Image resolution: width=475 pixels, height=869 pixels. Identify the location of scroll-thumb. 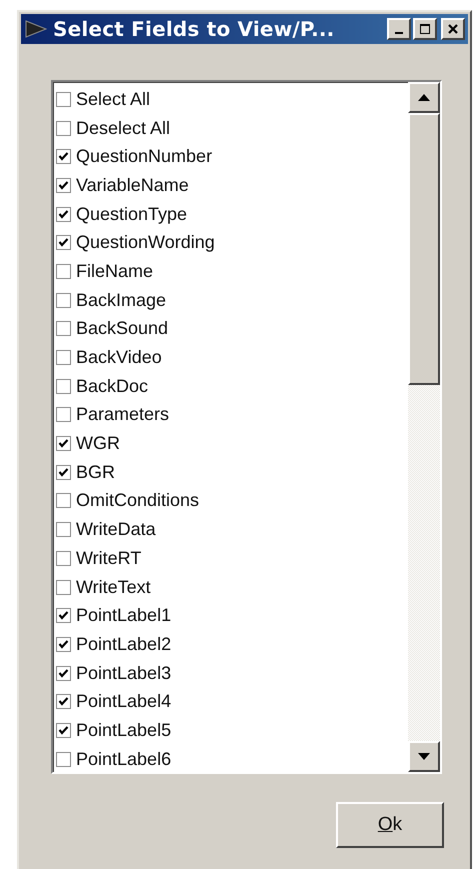
(424, 249).